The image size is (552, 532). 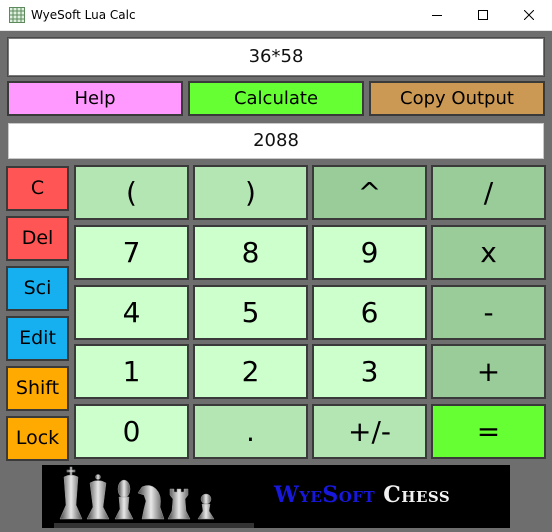 I want to click on shift-button: Shift, so click(x=37, y=388).